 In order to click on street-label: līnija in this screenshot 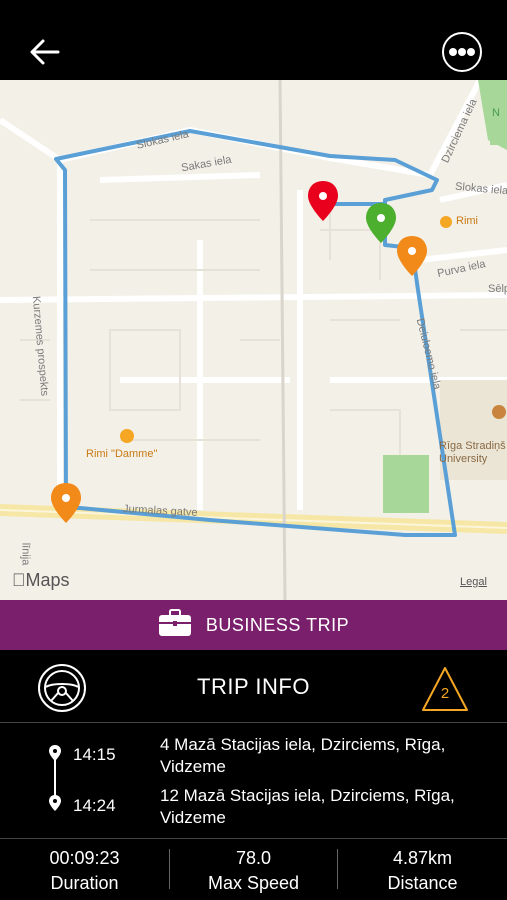, I will do `click(25, 554)`.